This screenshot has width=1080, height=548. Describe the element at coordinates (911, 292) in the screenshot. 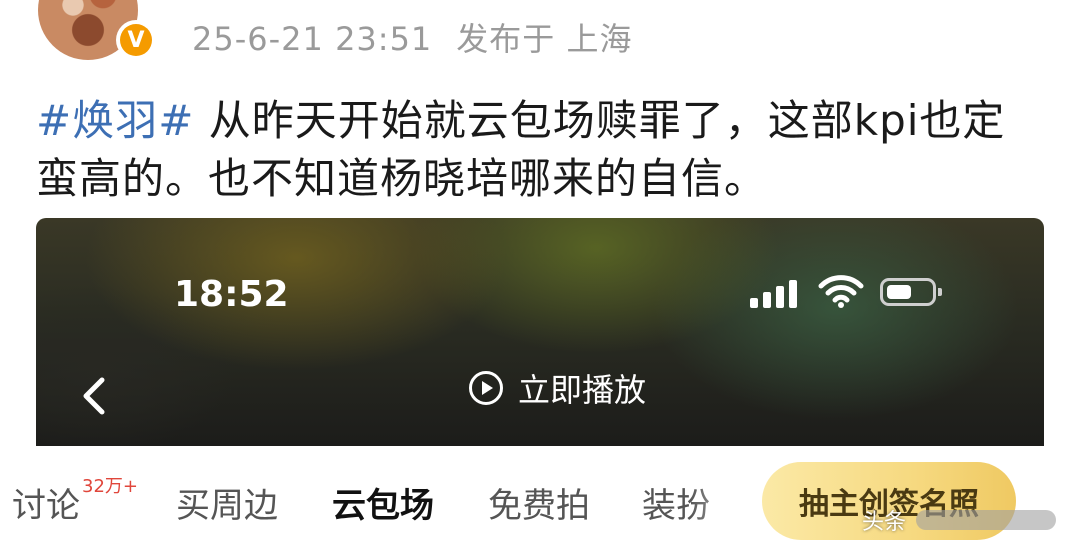

I see `battery-icon` at that location.